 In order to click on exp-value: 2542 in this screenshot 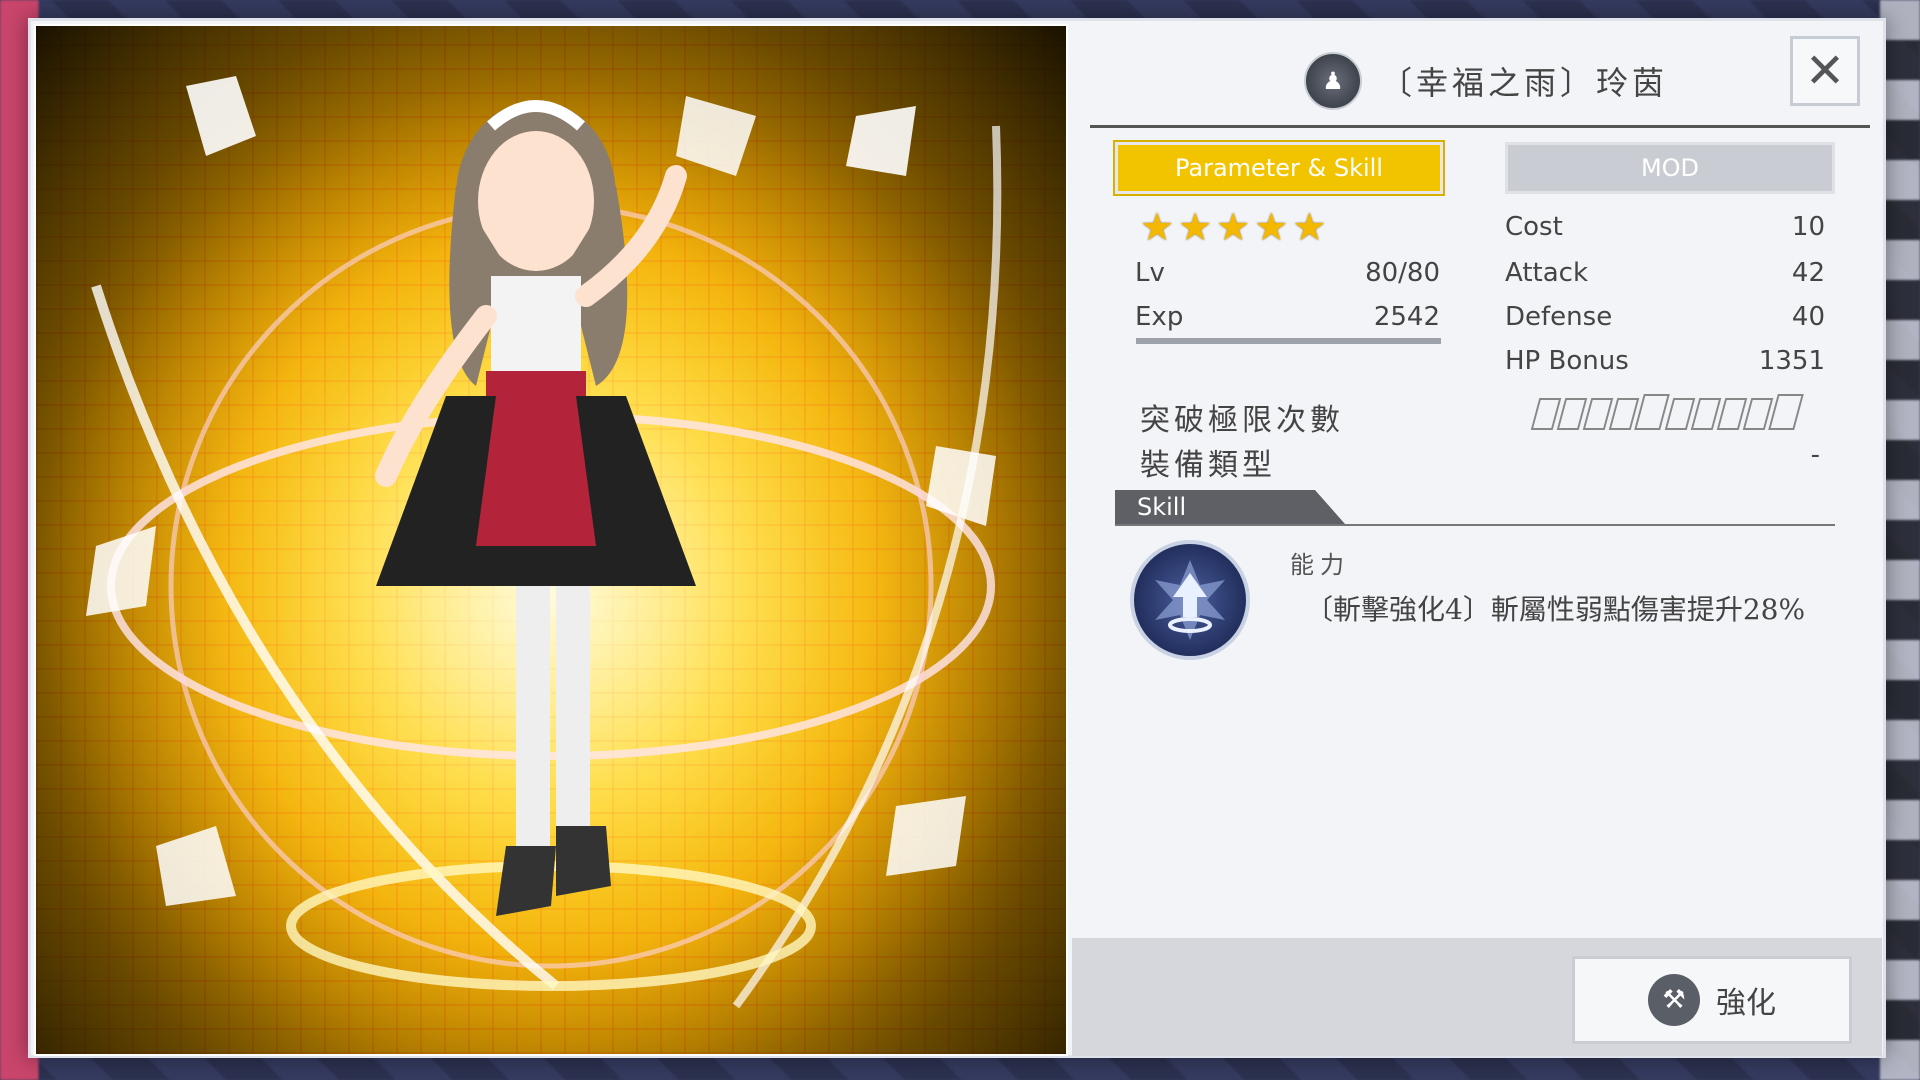, I will do `click(1406, 317)`.